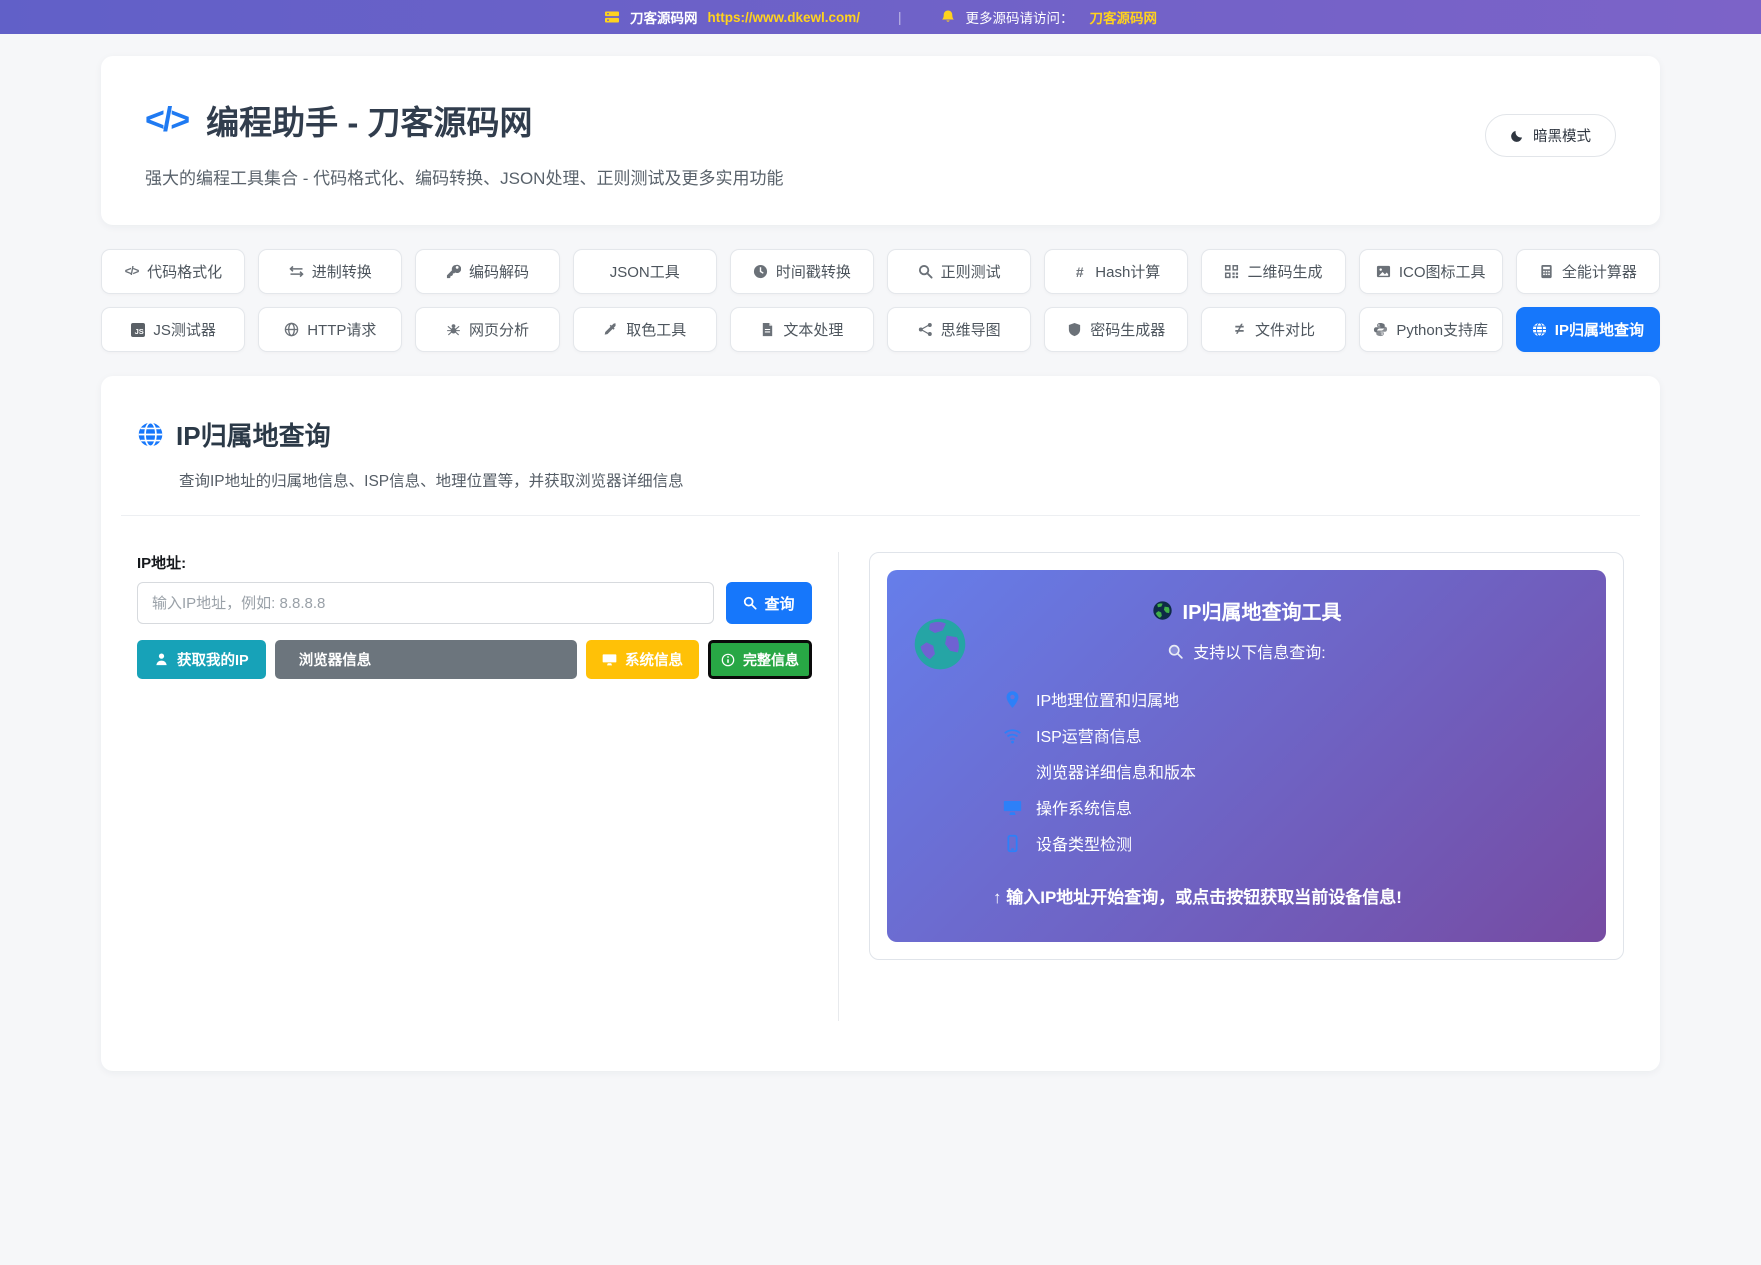 The image size is (1761, 1265). I want to click on ip-address-input, so click(425, 603).